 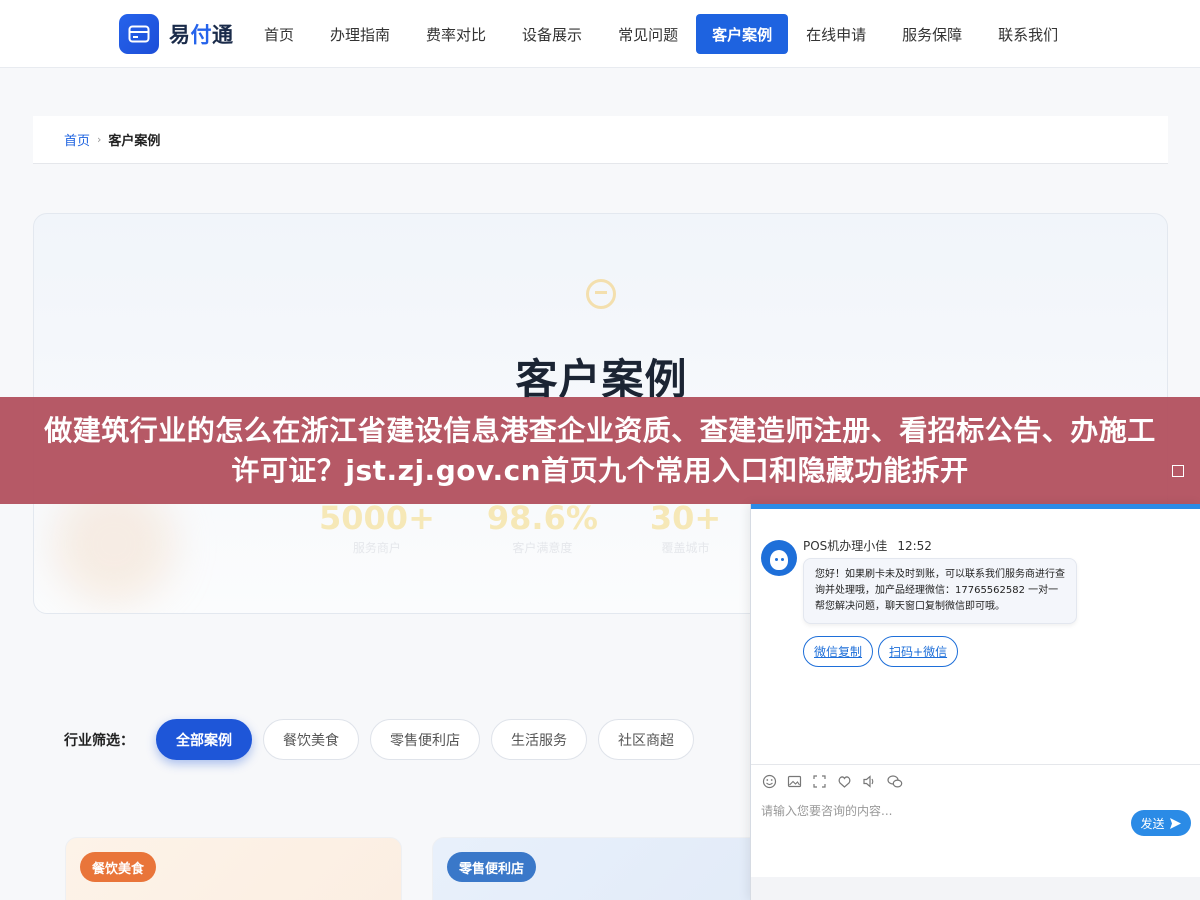 I want to click on industry-filter: 行业筛选： 全部案例 餐饮美食 零售便利店 生活服务 社区商超, so click(x=384, y=739).